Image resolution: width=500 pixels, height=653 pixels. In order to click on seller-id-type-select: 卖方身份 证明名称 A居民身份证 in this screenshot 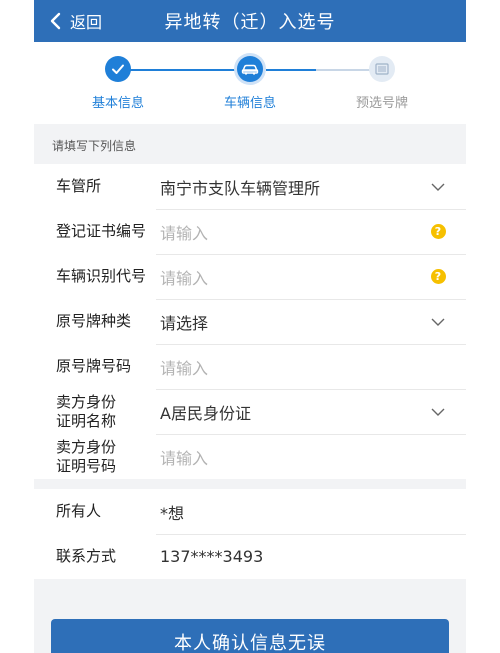, I will do `click(250, 411)`.